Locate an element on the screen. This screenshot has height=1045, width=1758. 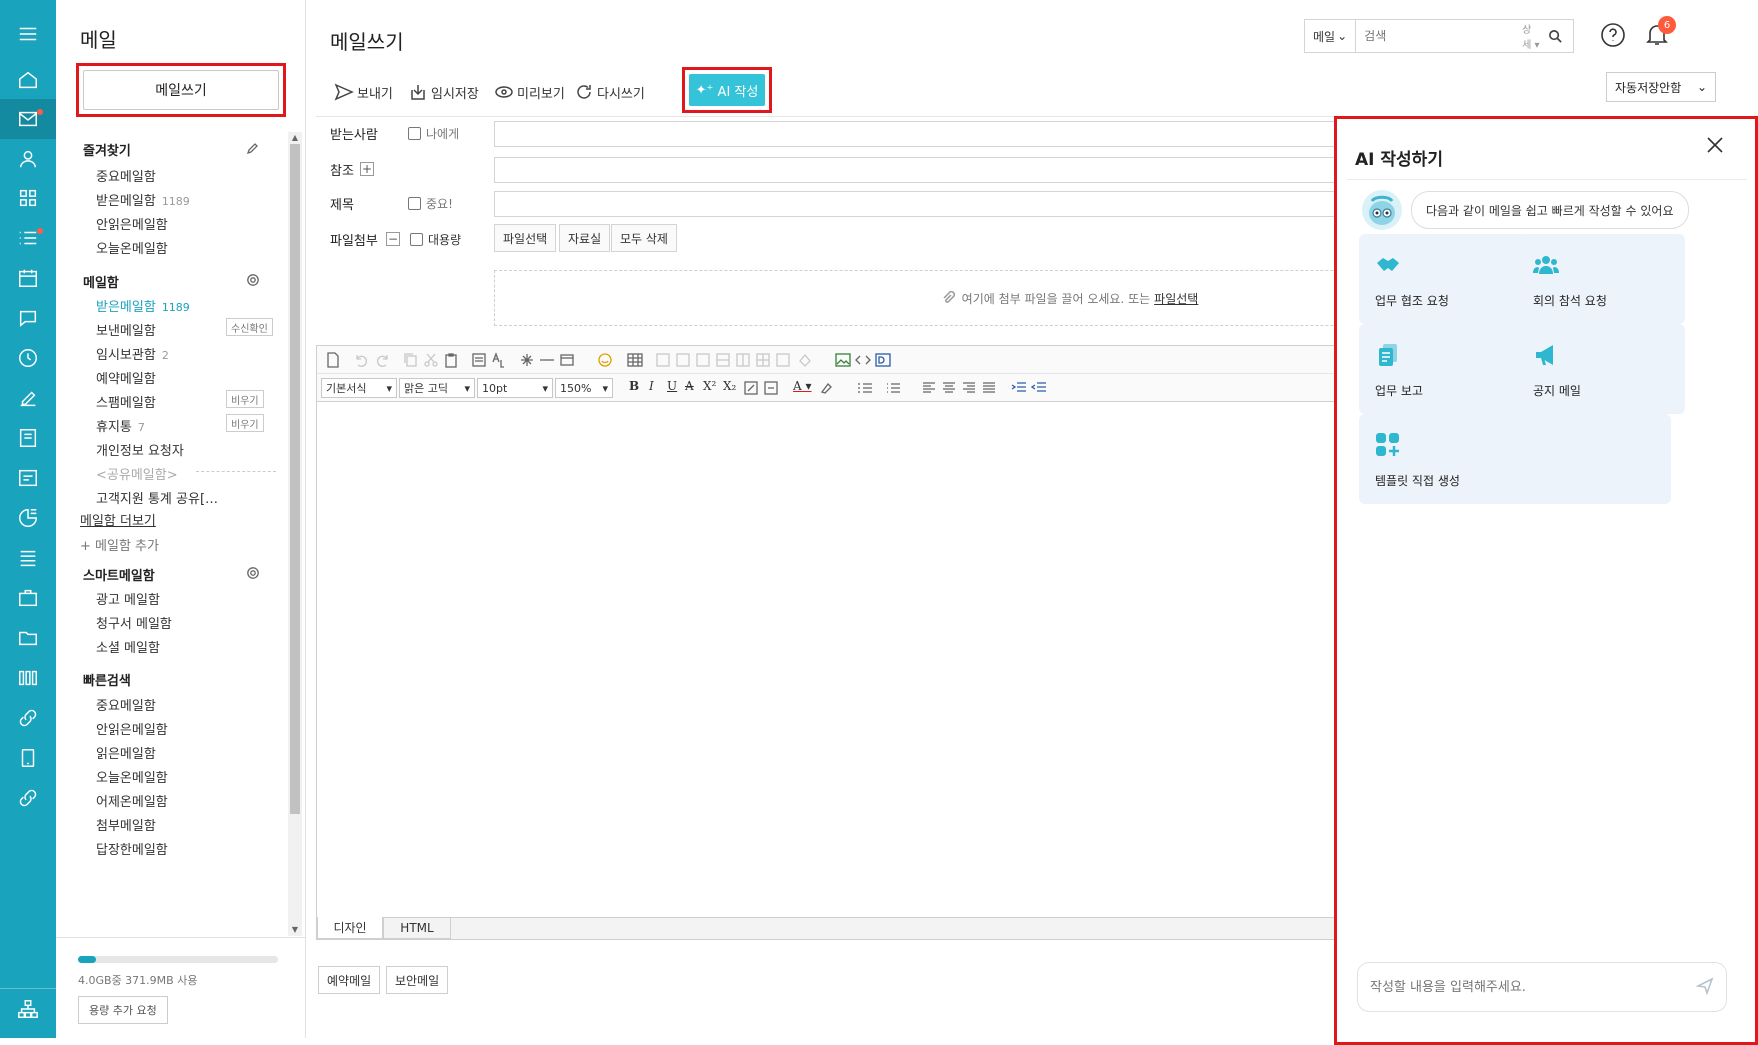
file-select-button: 파일선택 is located at coordinates (525, 238).